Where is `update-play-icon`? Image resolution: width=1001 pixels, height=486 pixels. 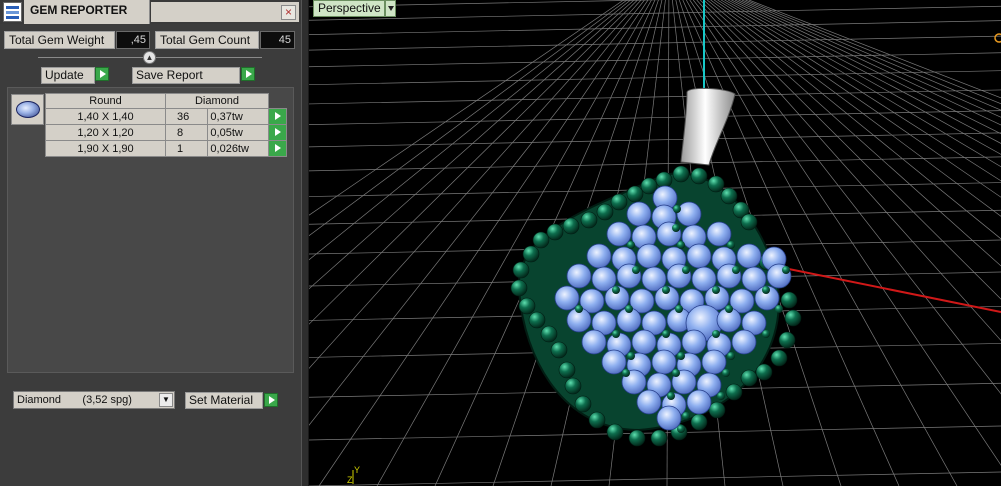 update-play-icon is located at coordinates (102, 74).